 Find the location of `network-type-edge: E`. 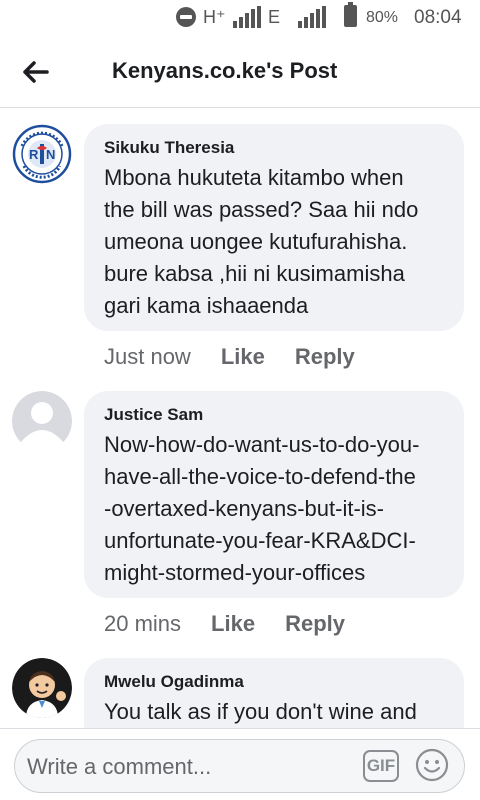

network-type-edge: E is located at coordinates (274, 17).